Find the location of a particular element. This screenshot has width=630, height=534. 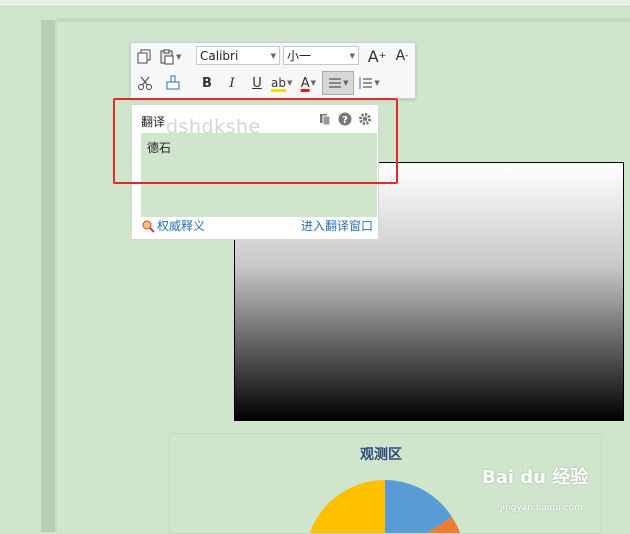

format-painter-icon is located at coordinates (173, 82).